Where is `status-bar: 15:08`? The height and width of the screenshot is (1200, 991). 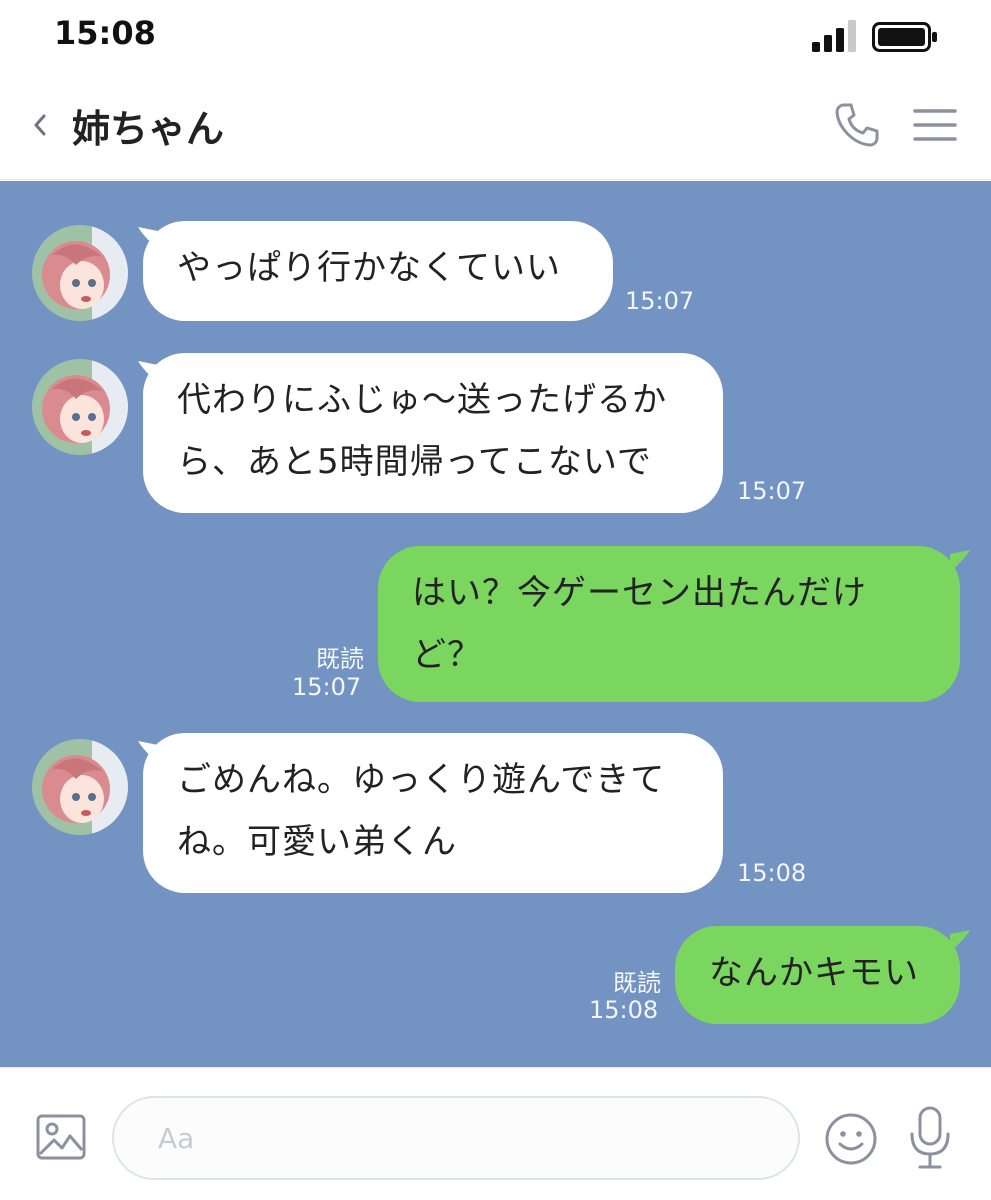 status-bar: 15:08 is located at coordinates (495, 36).